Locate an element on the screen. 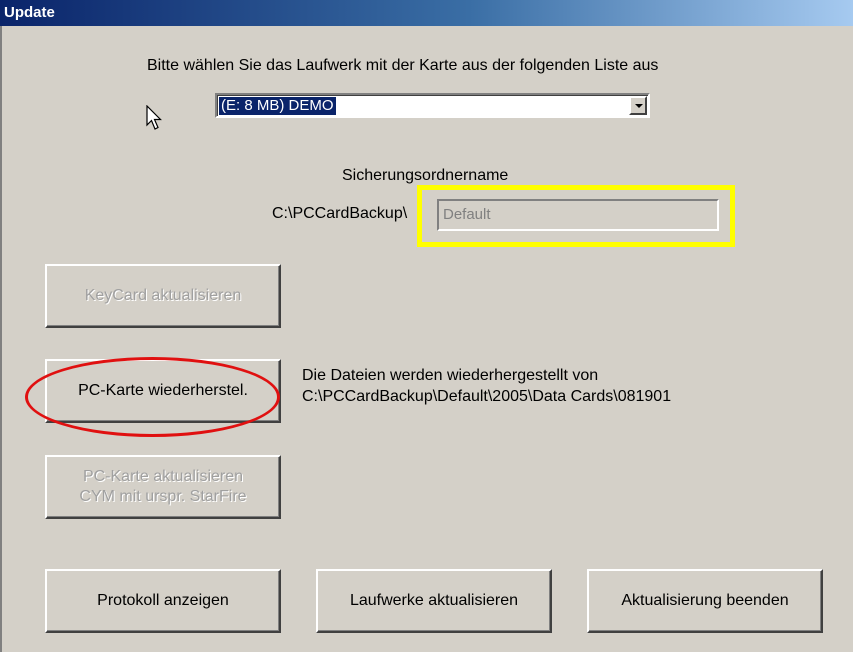  pc-card-restore-label: PC-Karte wiederherstel. is located at coordinates (163, 390).